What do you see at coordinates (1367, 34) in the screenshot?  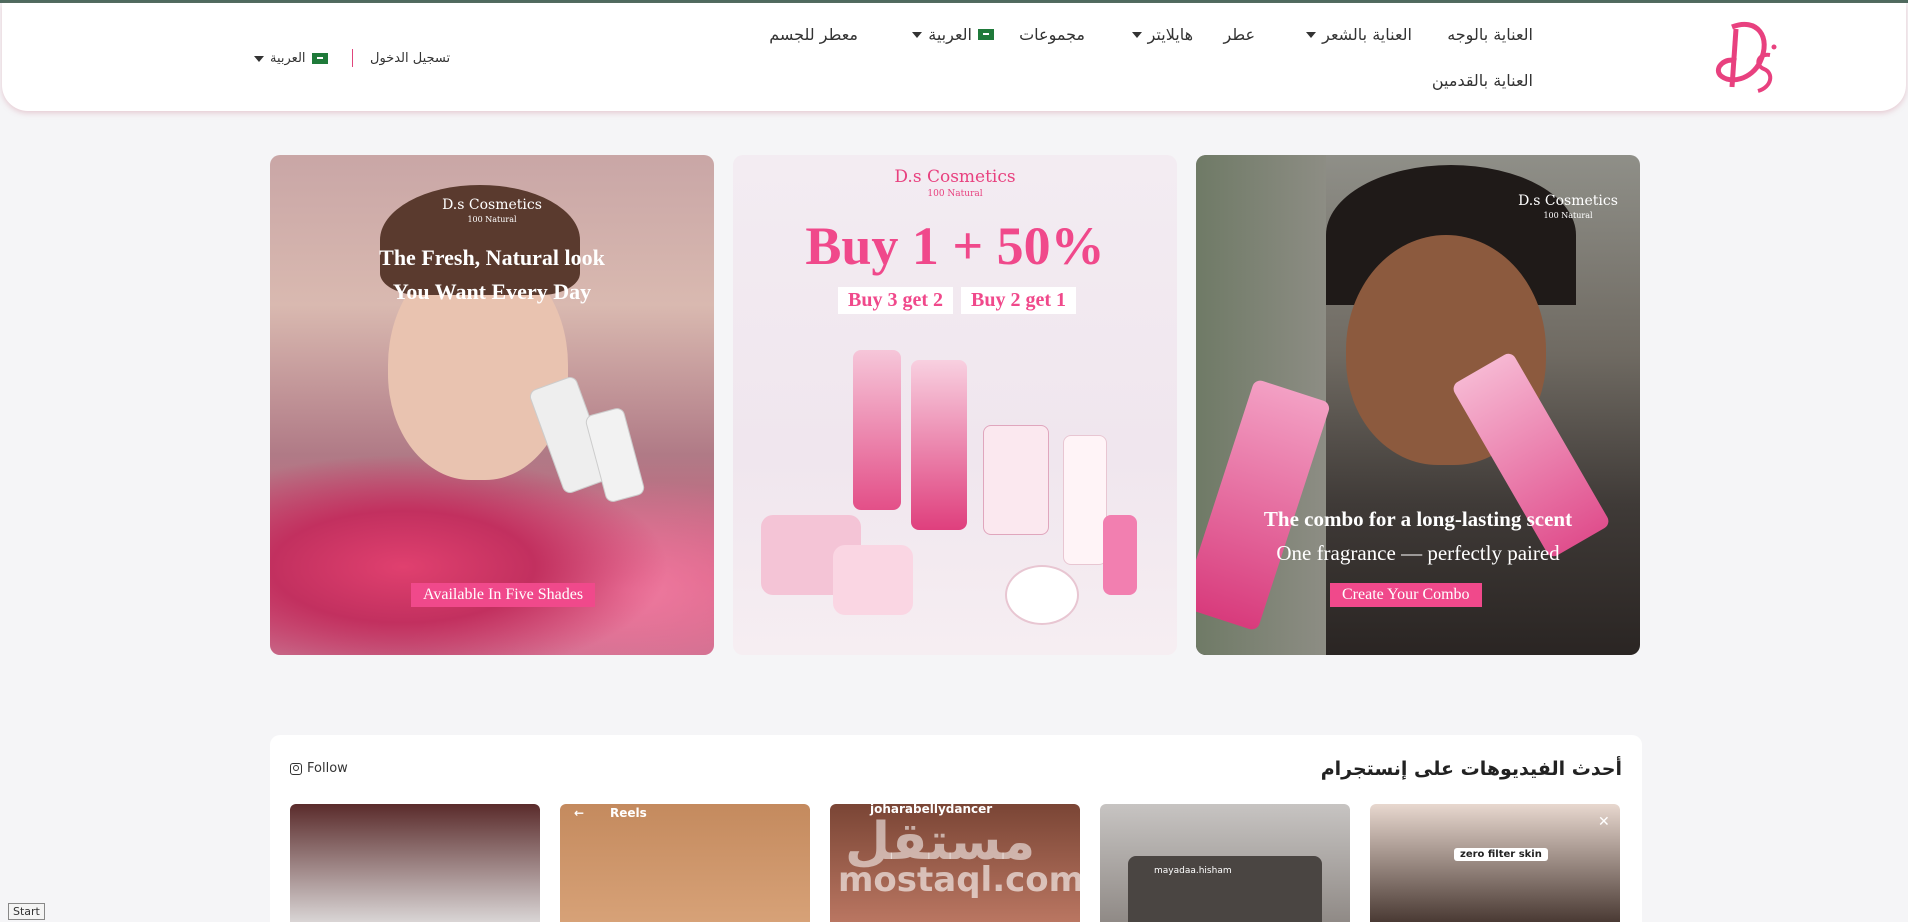 I see `nav-label: العناية بالشعر` at bounding box center [1367, 34].